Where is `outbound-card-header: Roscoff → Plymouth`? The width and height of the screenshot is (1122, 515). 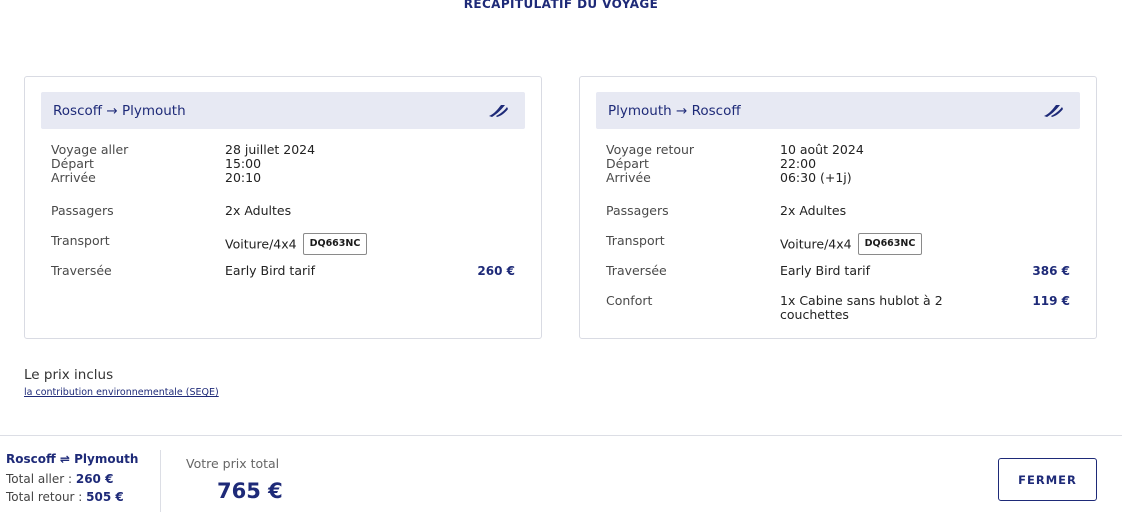 outbound-card-header: Roscoff → Plymouth is located at coordinates (283, 110).